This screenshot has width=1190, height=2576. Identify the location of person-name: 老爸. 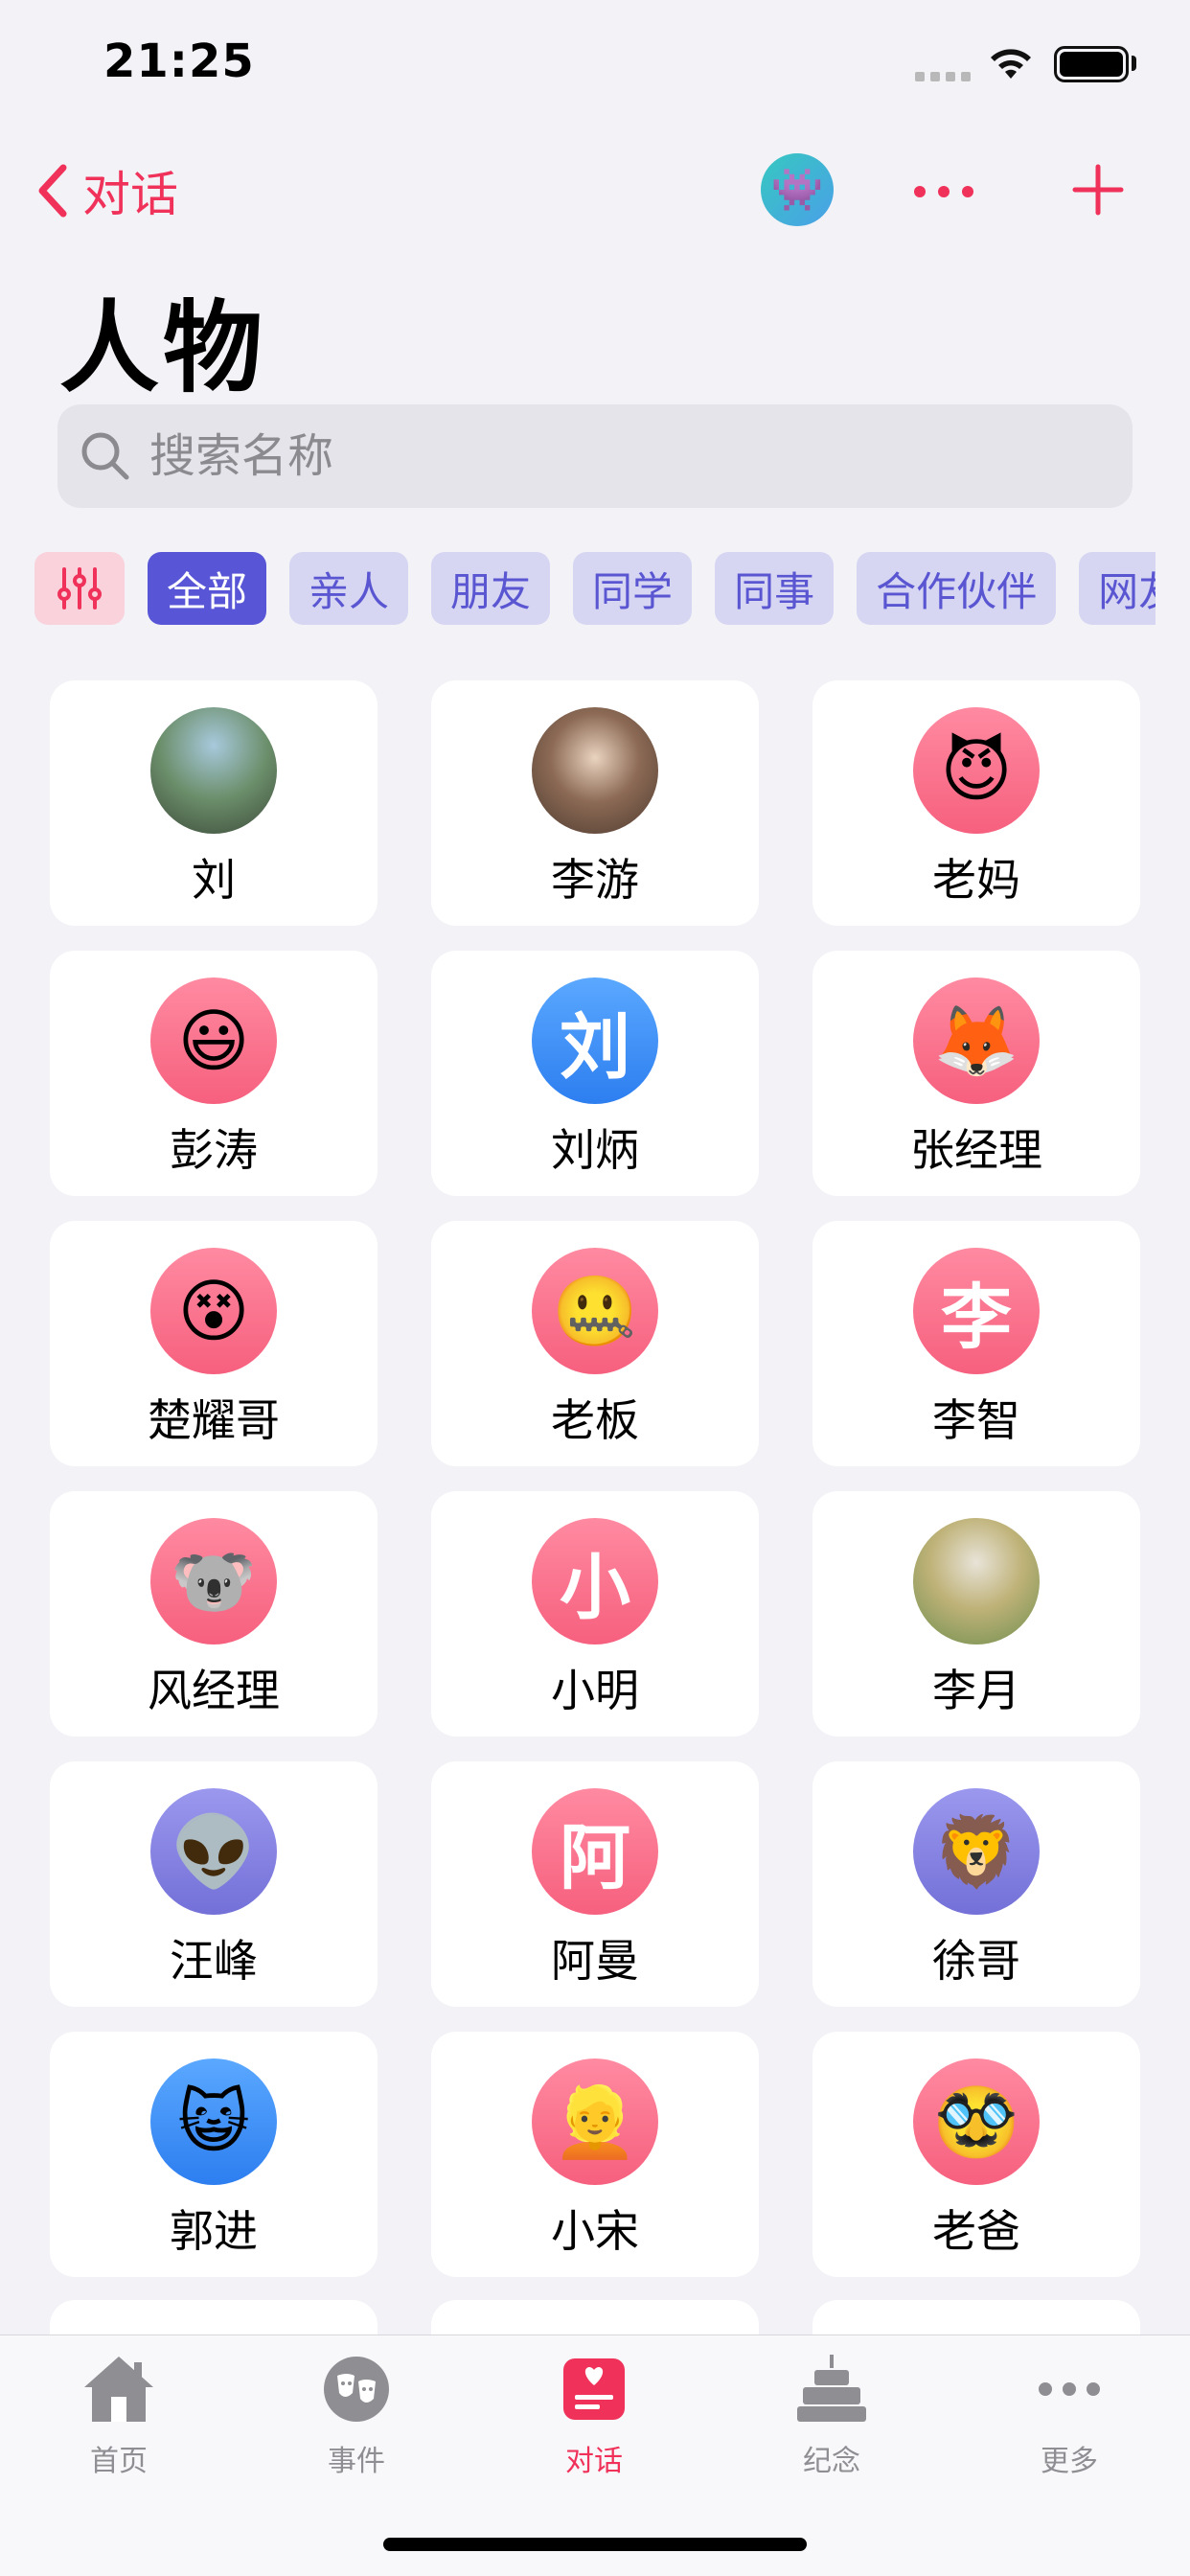
(976, 2231).